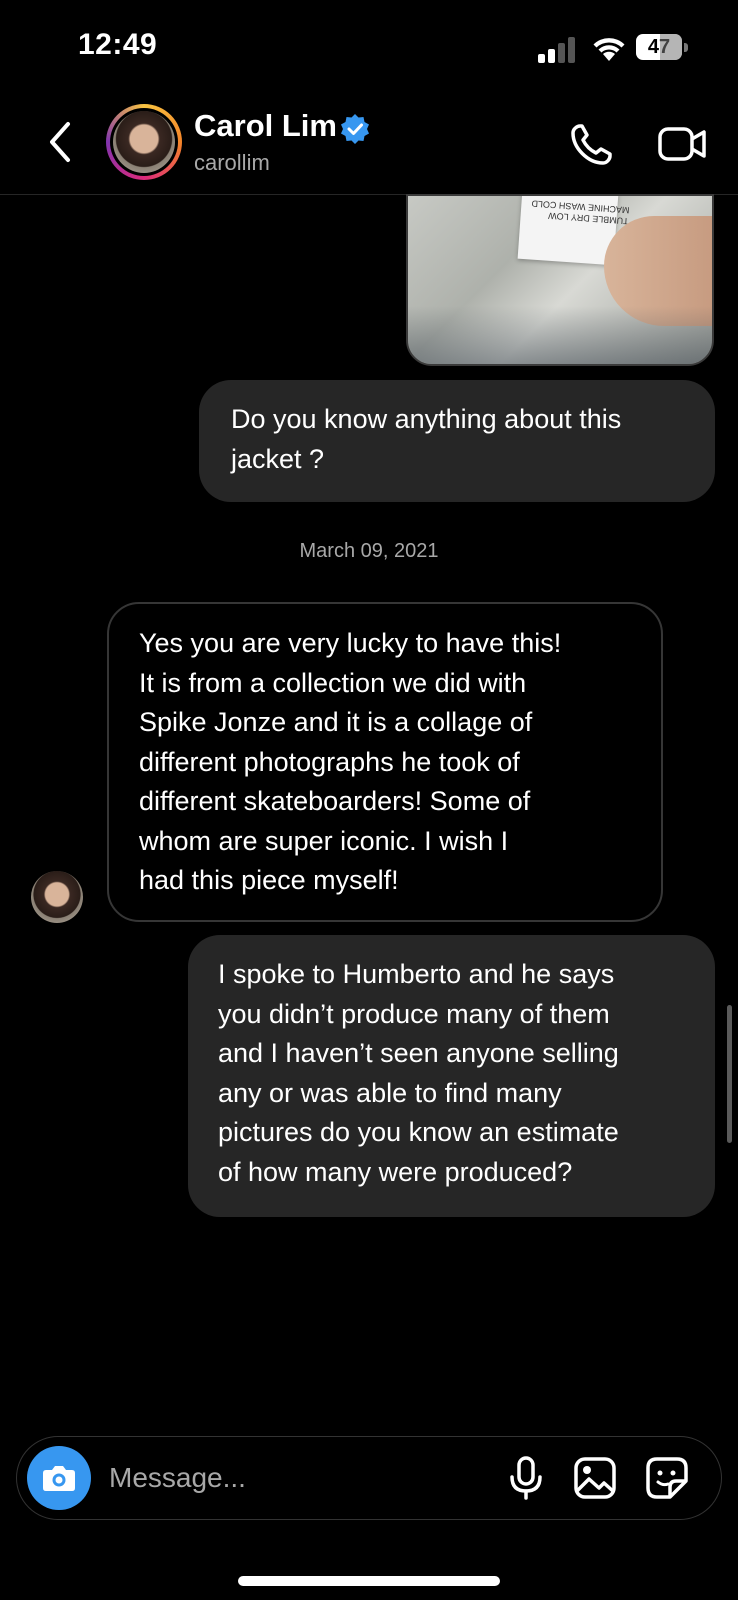 The height and width of the screenshot is (1600, 738). I want to click on wifi-icon, so click(609, 49).